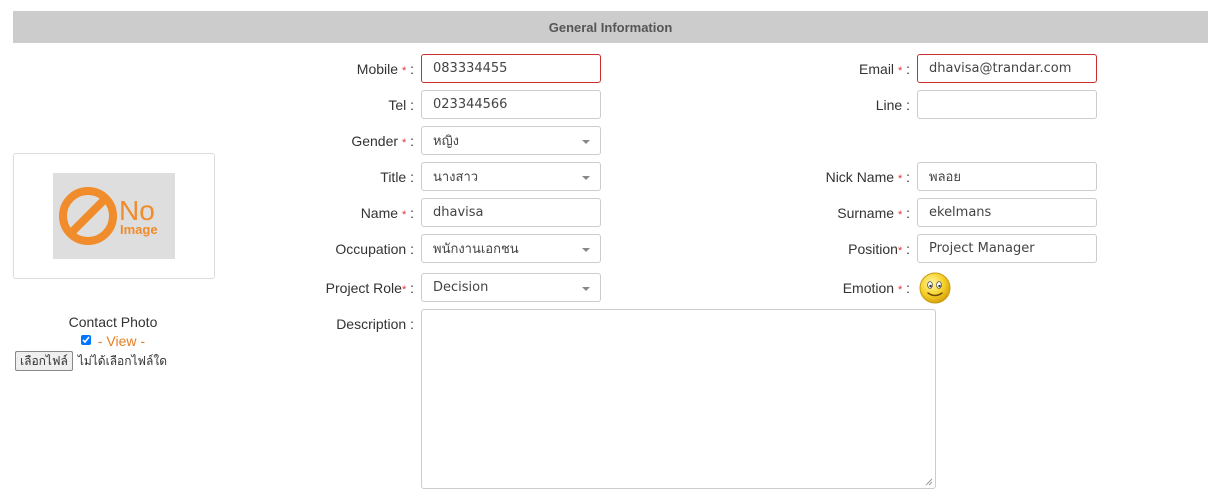  What do you see at coordinates (375, 324) in the screenshot?
I see `description-label: Description :` at bounding box center [375, 324].